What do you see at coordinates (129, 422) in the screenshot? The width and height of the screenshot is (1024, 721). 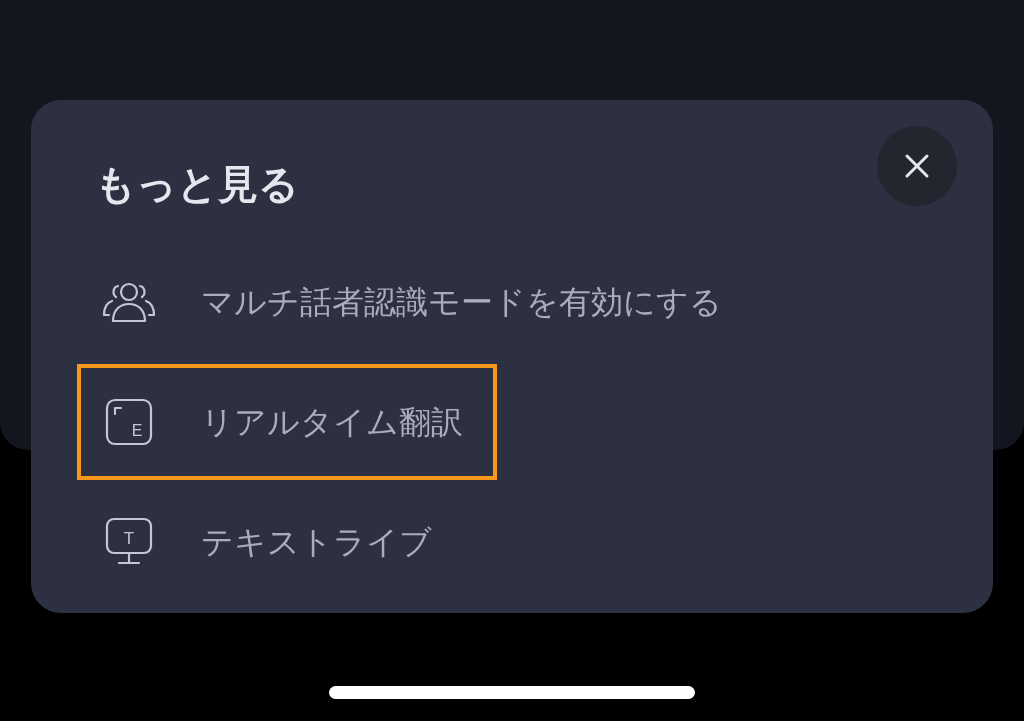 I see `translate-icon: E` at bounding box center [129, 422].